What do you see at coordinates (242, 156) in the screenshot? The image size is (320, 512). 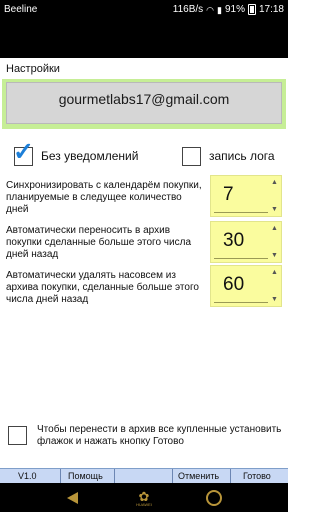 I see `log-recording-label: запись лога` at bounding box center [242, 156].